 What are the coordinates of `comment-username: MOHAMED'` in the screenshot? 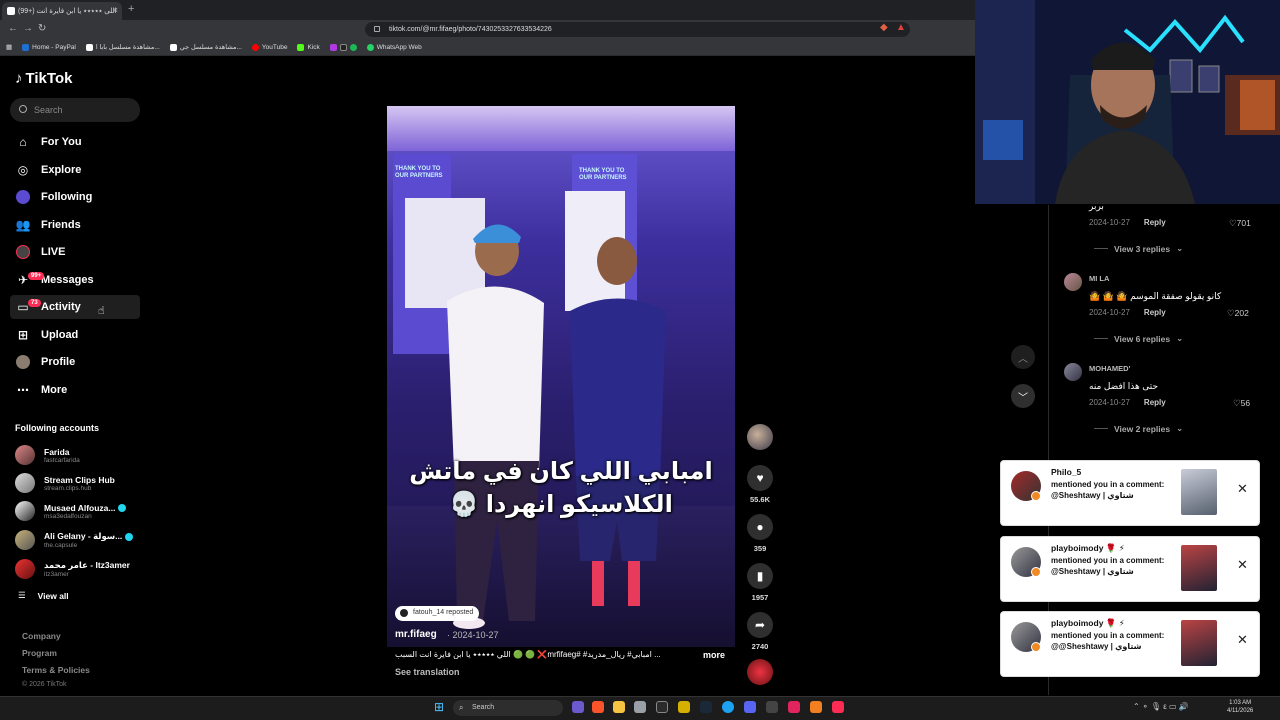 It's located at (1109, 368).